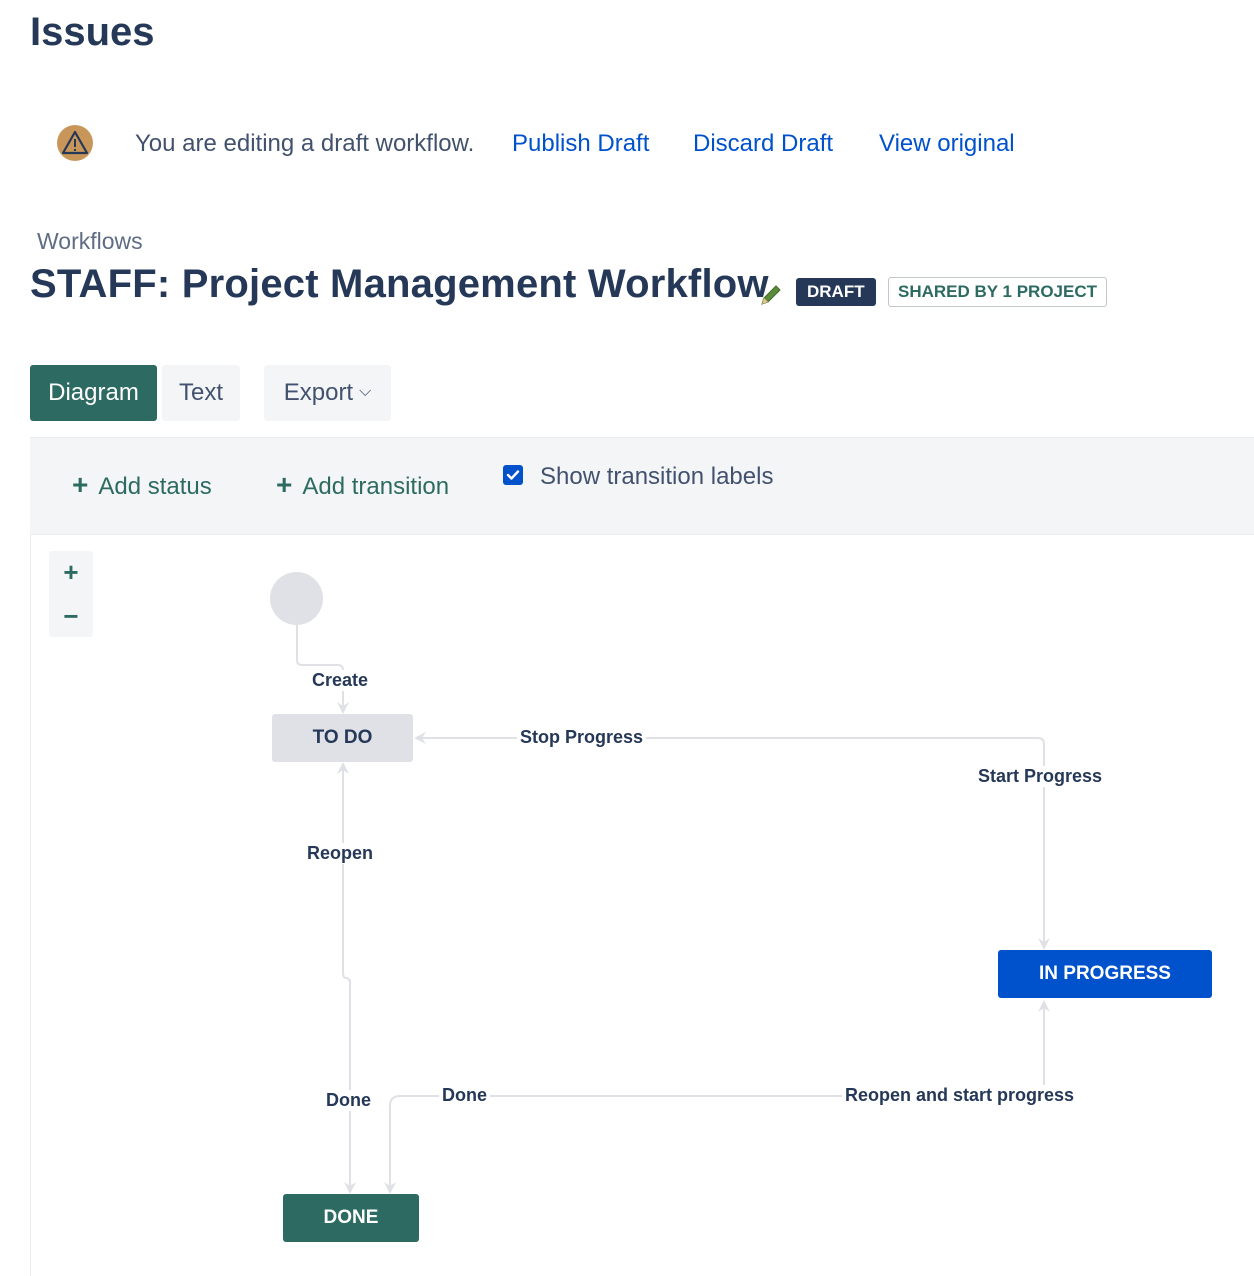  What do you see at coordinates (1105, 974) in the screenshot?
I see `status-in-progress: IN PROGRESS` at bounding box center [1105, 974].